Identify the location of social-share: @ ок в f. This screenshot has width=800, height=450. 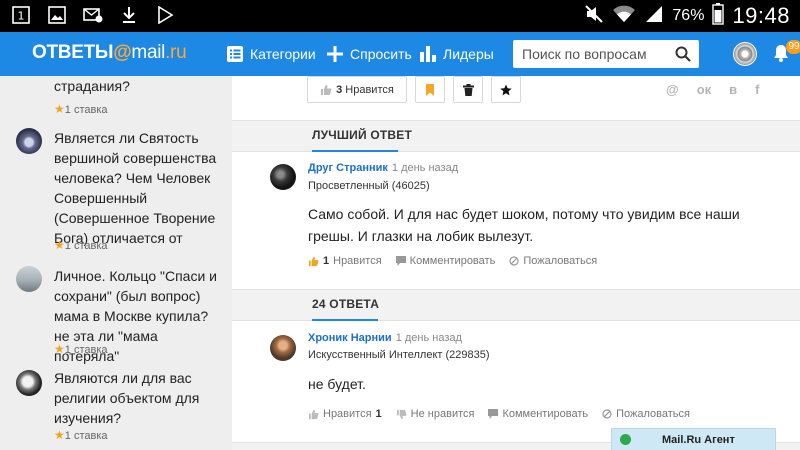
(712, 89).